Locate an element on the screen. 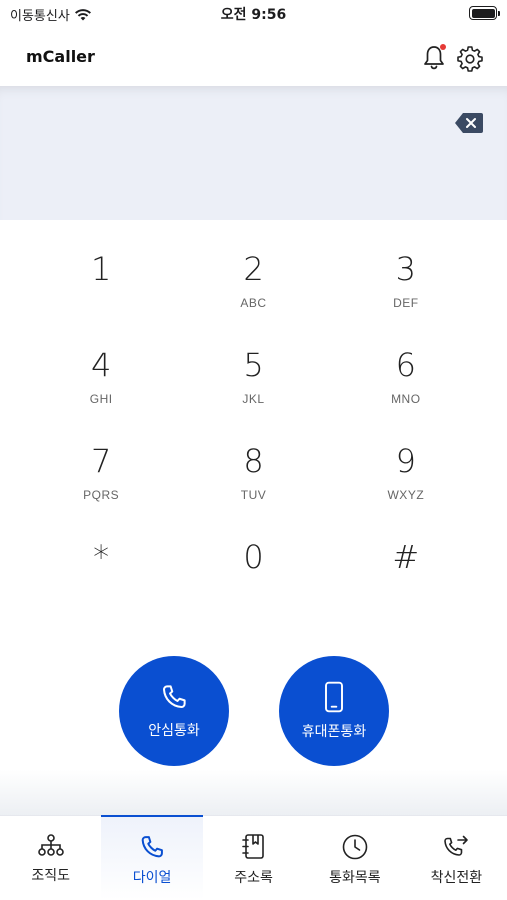 The height and width of the screenshot is (900, 507). key-9: 9 WXYZ is located at coordinates (406, 491).